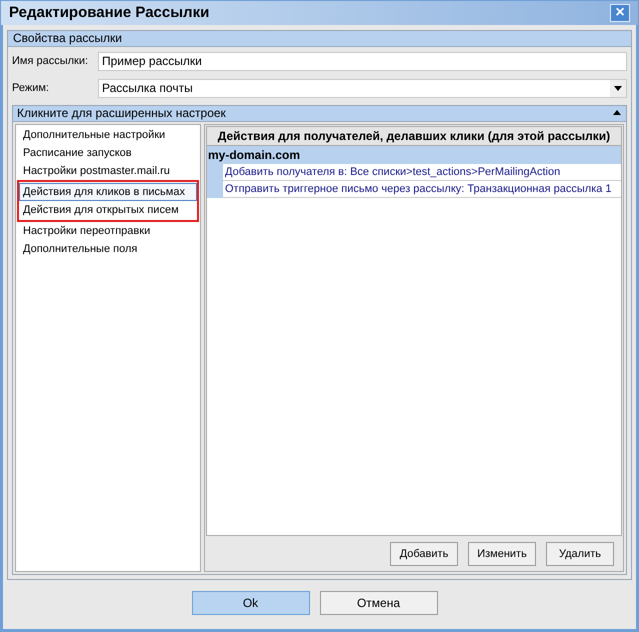 The image size is (639, 632). What do you see at coordinates (424, 554) in the screenshot?
I see `action-button: Добавить` at bounding box center [424, 554].